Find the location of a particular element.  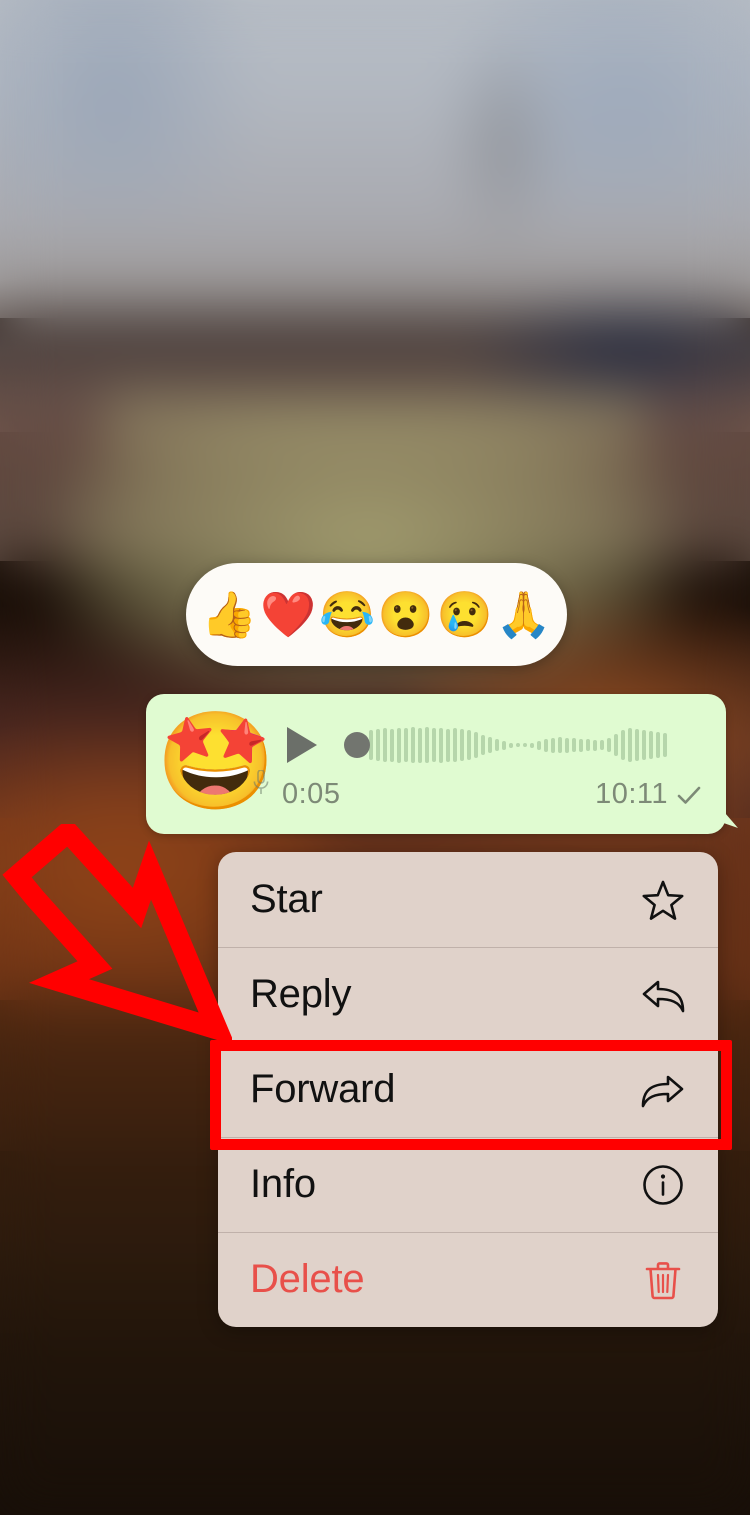

waveform-scrubber is located at coordinates (357, 745).